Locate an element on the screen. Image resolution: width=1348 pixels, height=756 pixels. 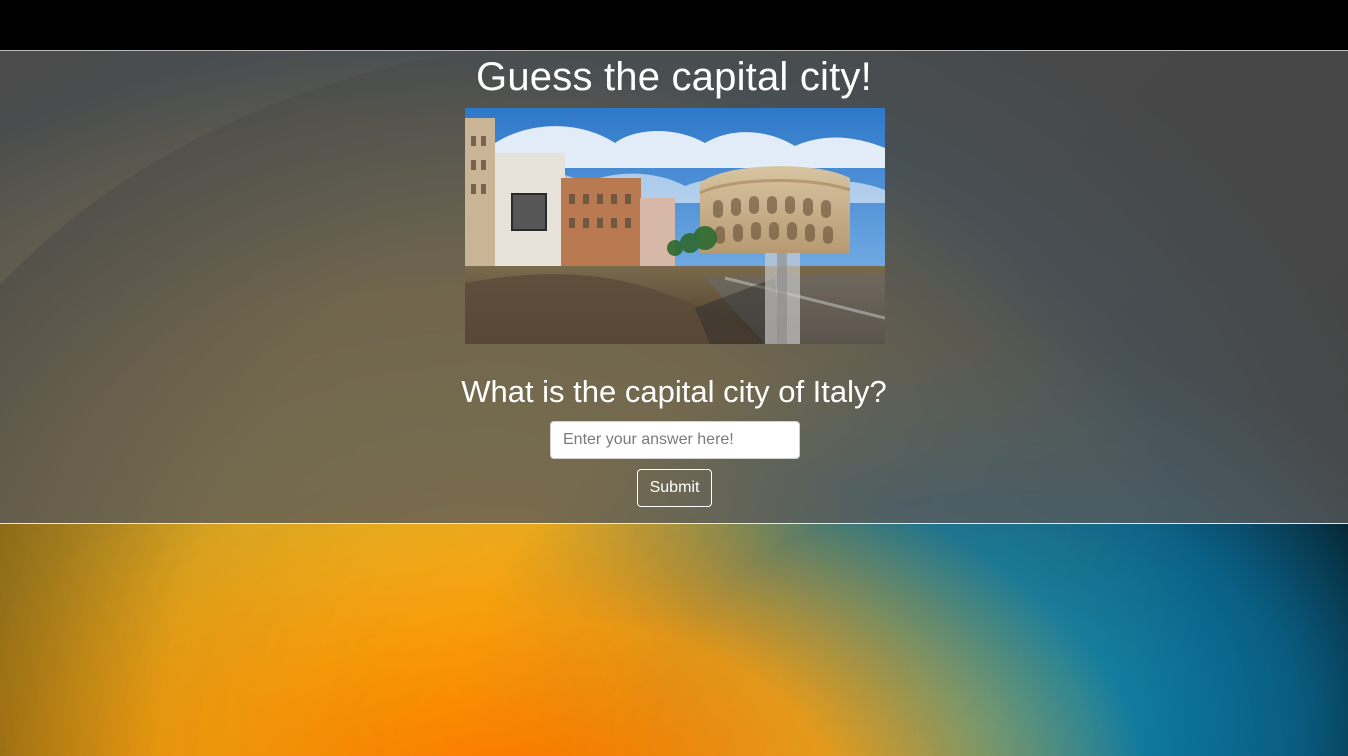
submit-button: Submit is located at coordinates (674, 488).